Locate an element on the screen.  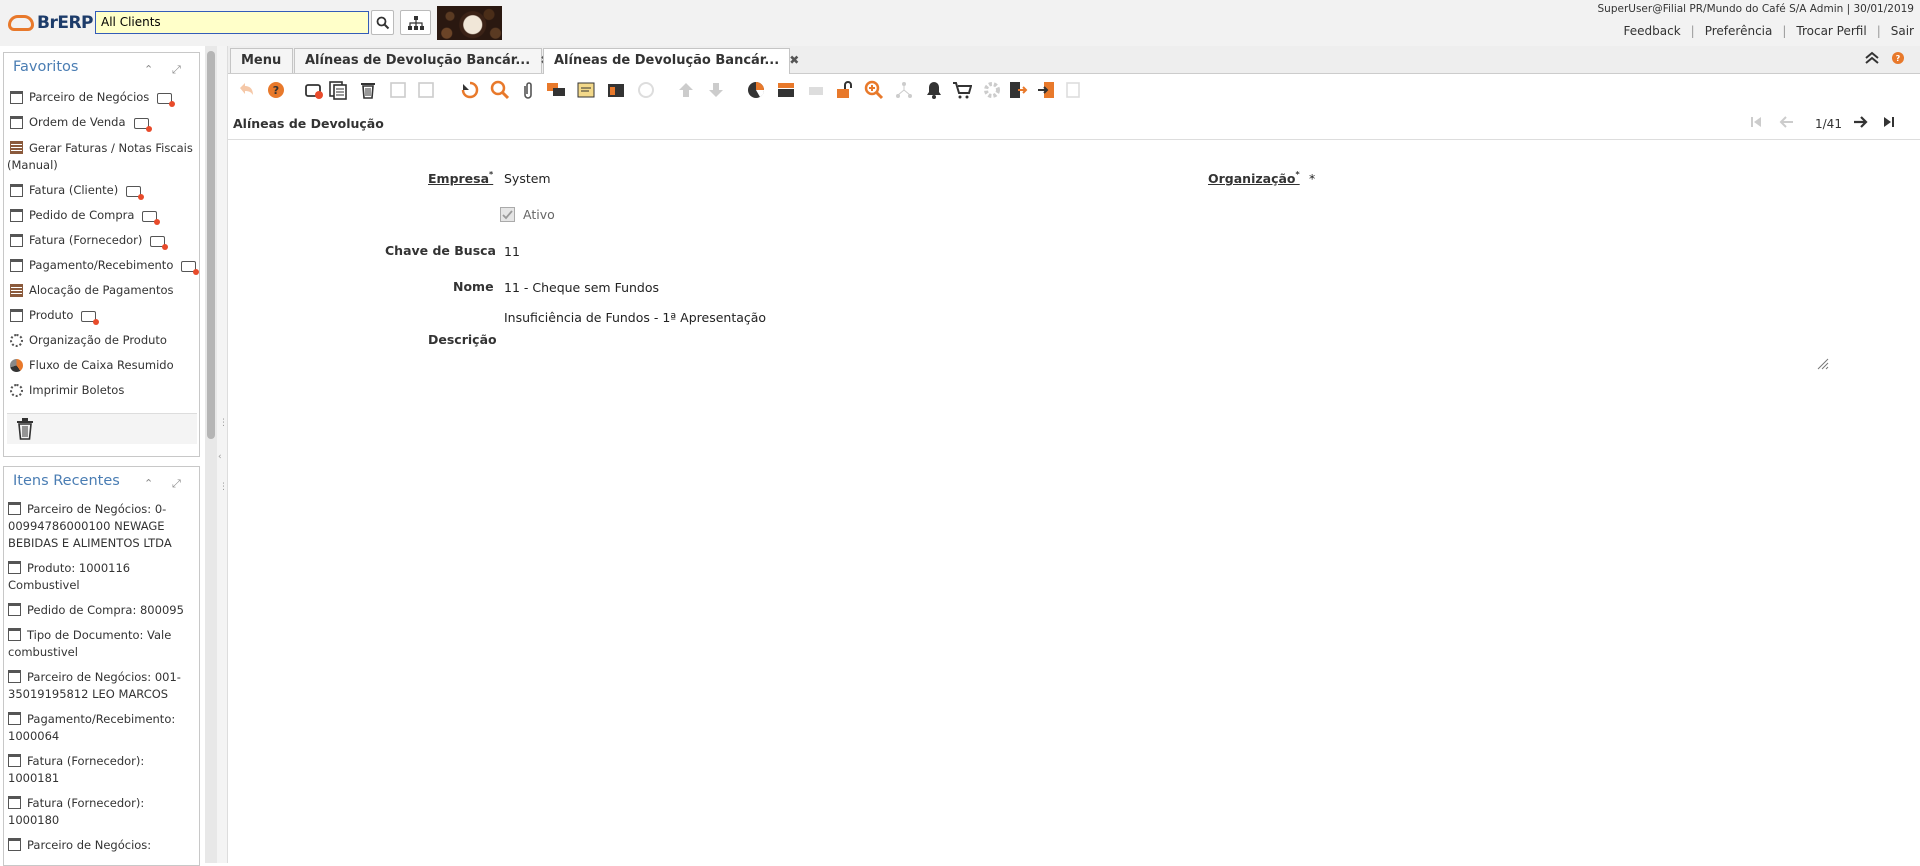
favorite-item: Pagamento/Recebimento is located at coordinates (103, 266).